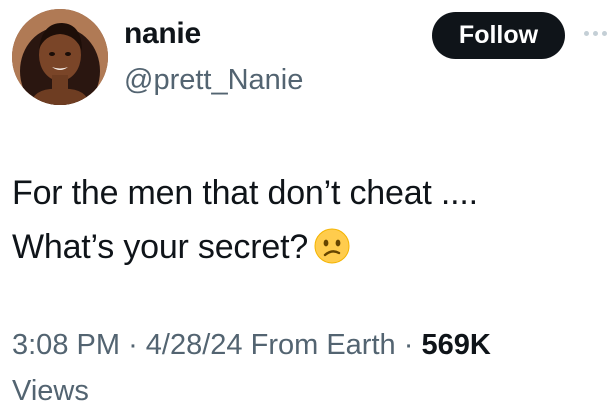  Describe the element at coordinates (323, 345) in the screenshot. I see `tweet-source: From Earth` at that location.